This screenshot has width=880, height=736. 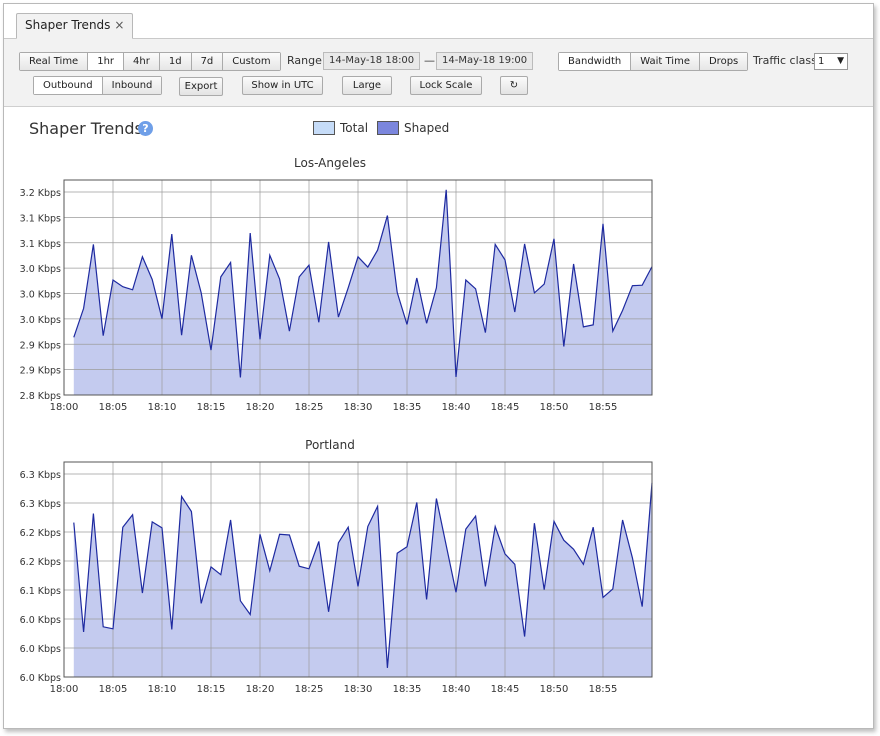 What do you see at coordinates (40, 396) in the screenshot?
I see `y-tick-label: 2.8 Kbps` at bounding box center [40, 396].